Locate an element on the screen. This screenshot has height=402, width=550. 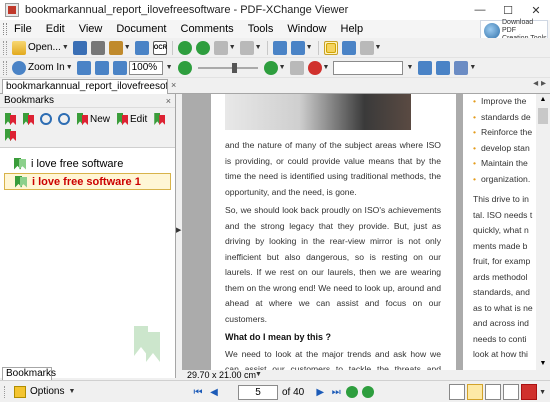
zoom-plus-button: ▼ is located at coordinates (275, 68).